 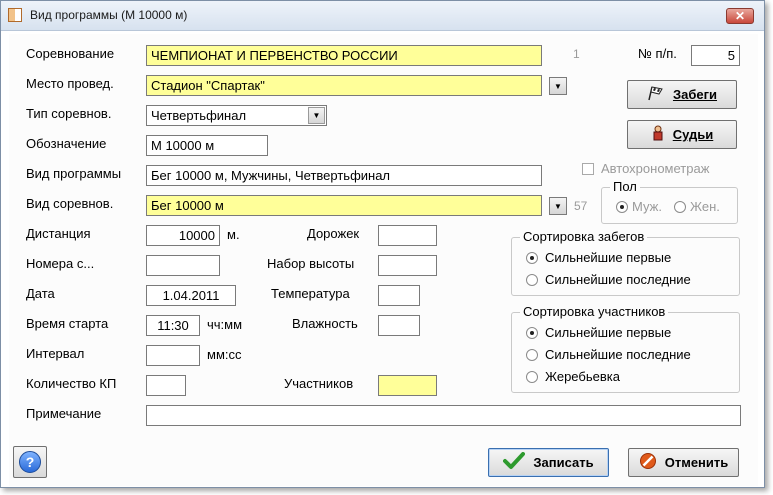 I want to click on interval-label: Интервал, so click(x=55, y=353).